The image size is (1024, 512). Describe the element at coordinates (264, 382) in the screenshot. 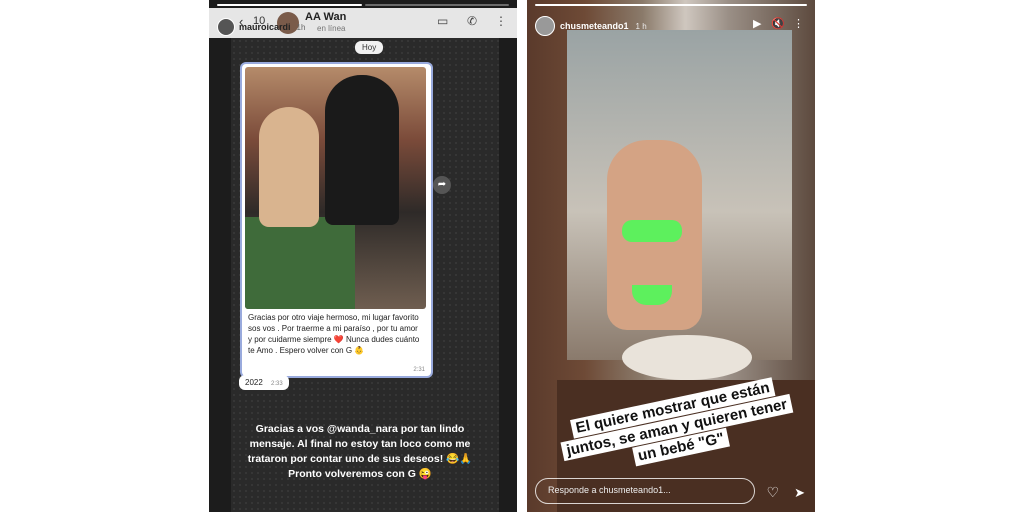

I see `year-message: 2022 2:33` at that location.